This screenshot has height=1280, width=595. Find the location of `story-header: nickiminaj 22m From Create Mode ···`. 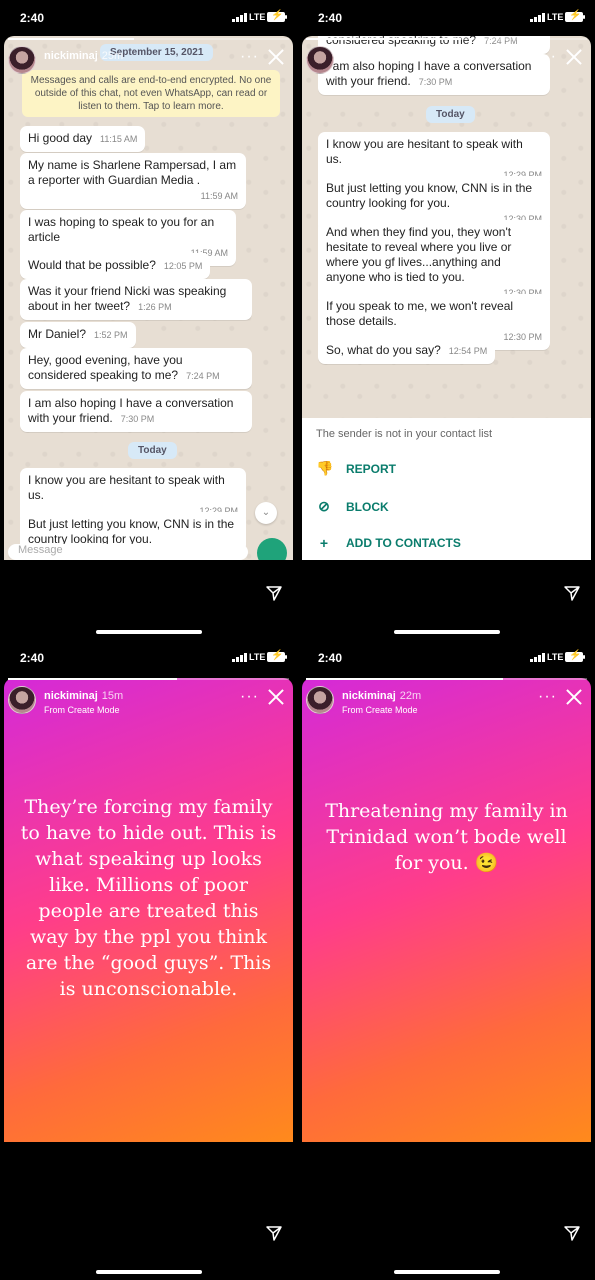

story-header: nickiminaj 22m From Create Mode ··· is located at coordinates (446, 701).